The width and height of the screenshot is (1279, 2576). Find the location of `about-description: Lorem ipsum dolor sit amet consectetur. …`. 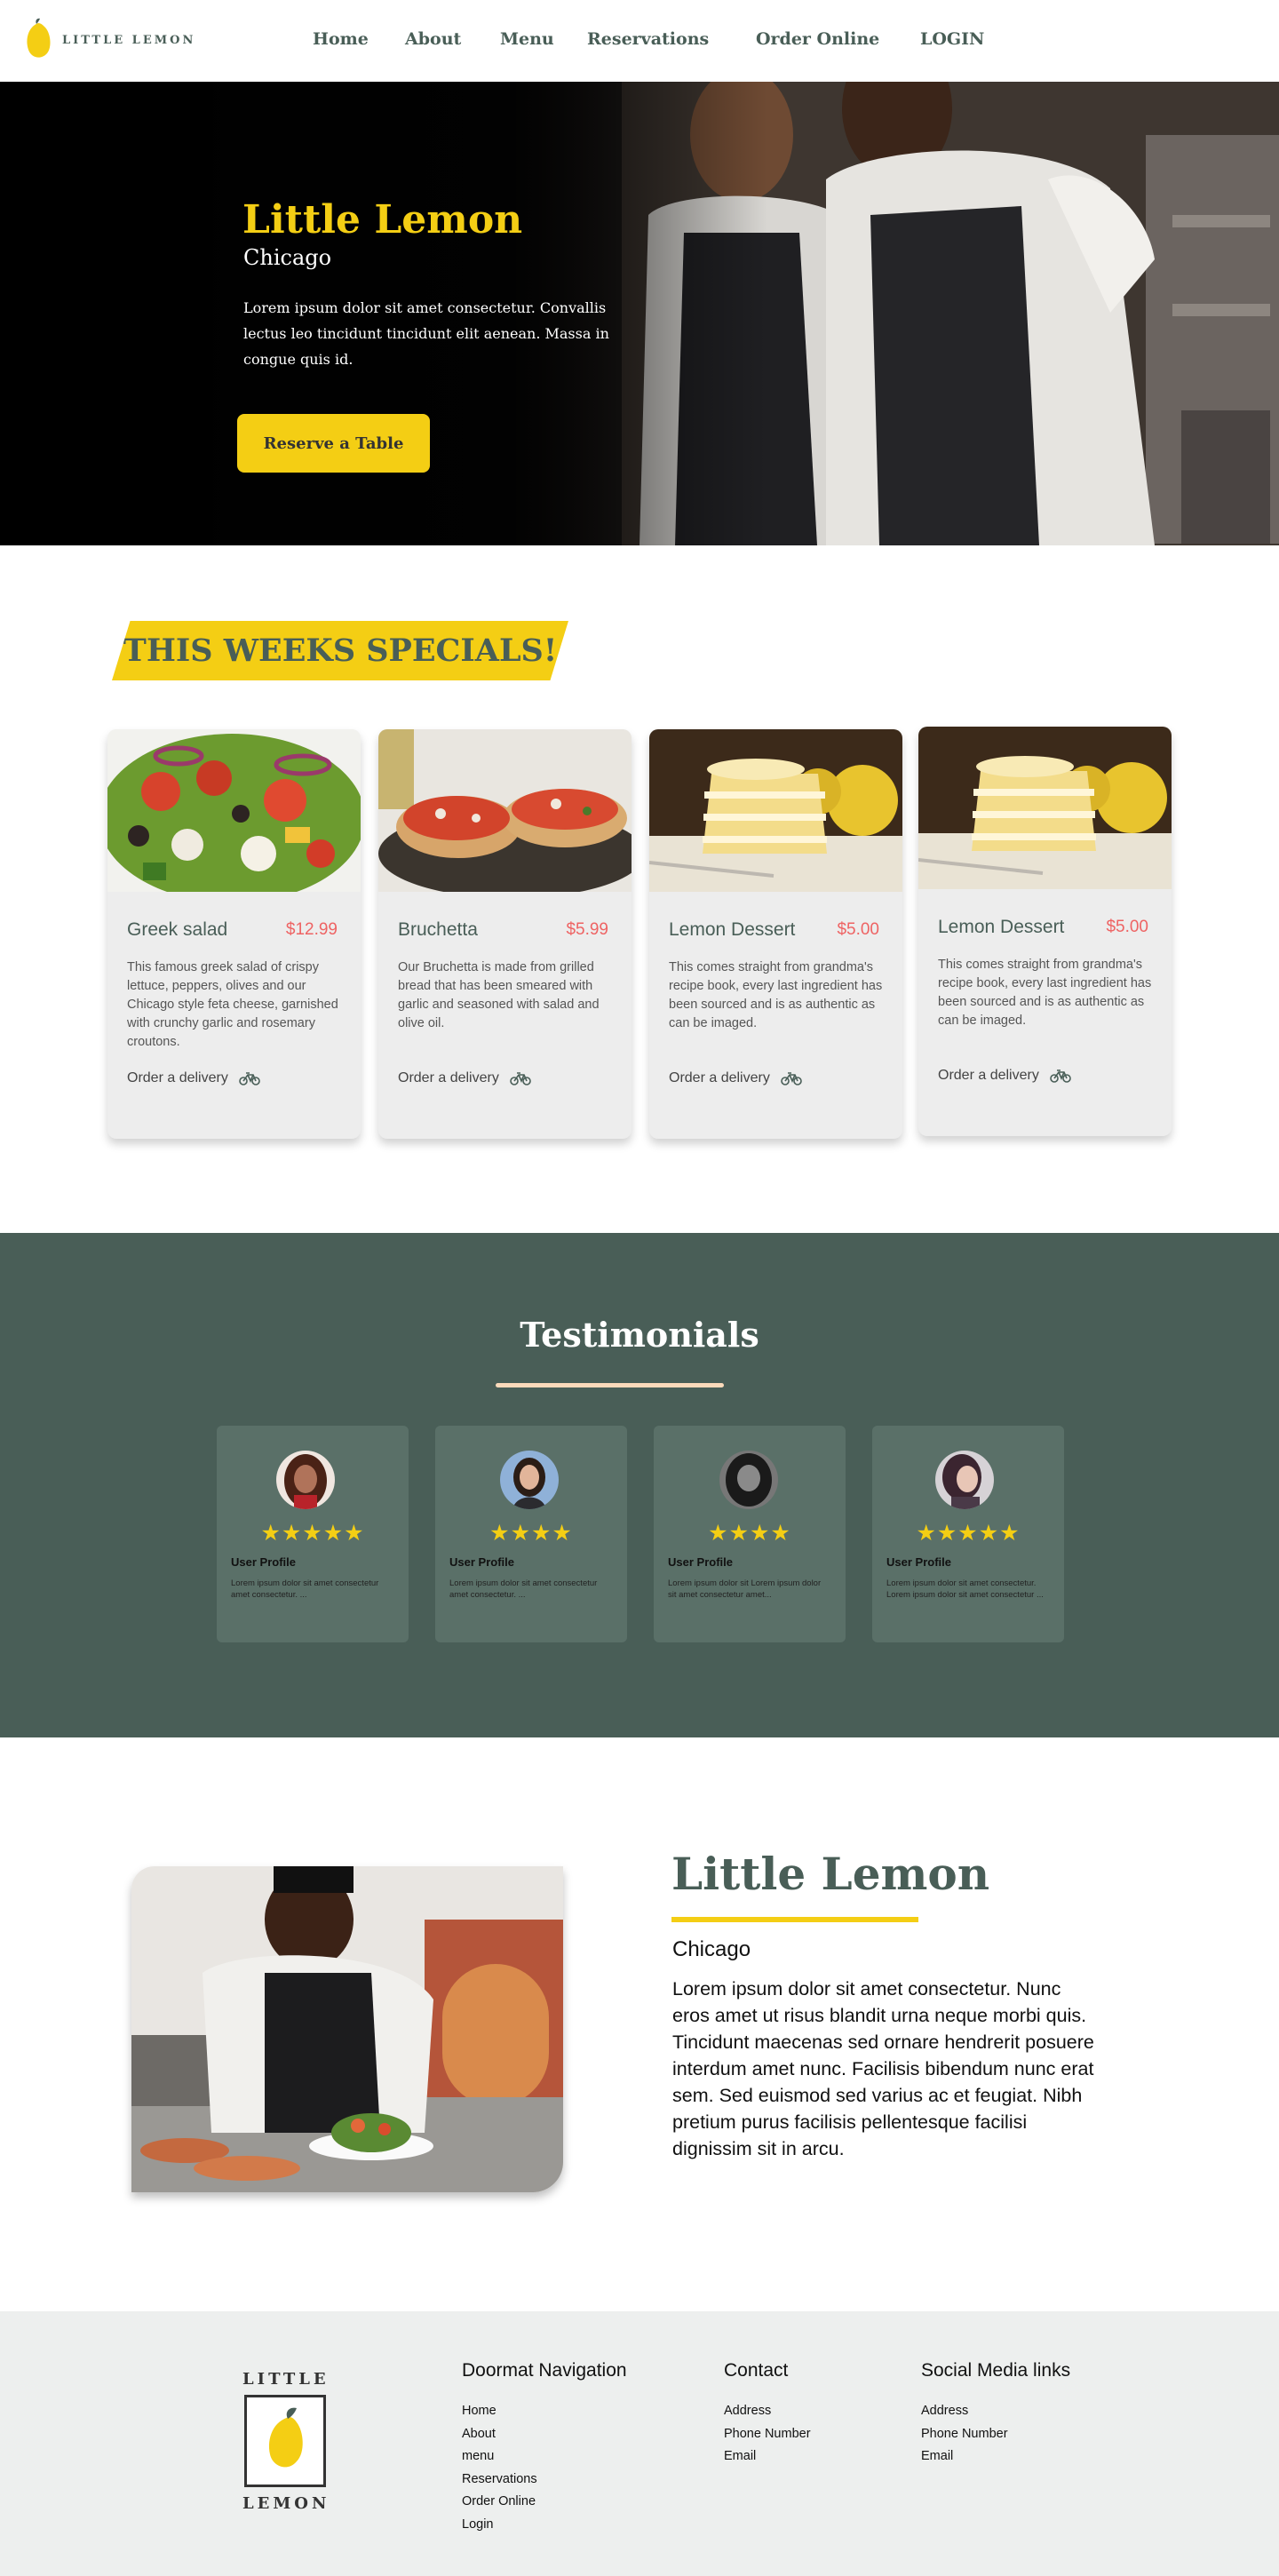

about-description: Lorem ipsum dolor sit amet consectetur. … is located at coordinates (883, 2068).